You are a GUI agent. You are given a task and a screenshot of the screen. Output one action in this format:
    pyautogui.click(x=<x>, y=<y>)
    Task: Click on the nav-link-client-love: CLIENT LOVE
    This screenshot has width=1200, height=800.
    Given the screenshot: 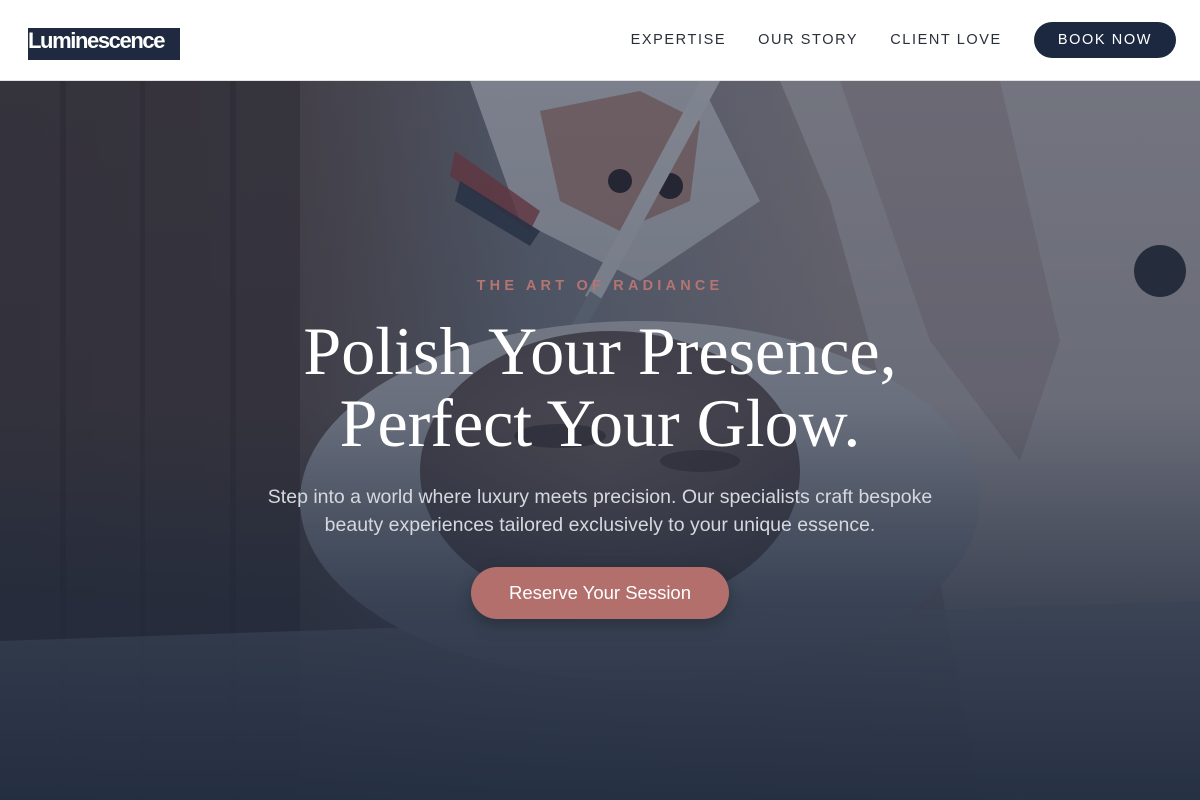 What is the action you would take?
    pyautogui.click(x=946, y=40)
    